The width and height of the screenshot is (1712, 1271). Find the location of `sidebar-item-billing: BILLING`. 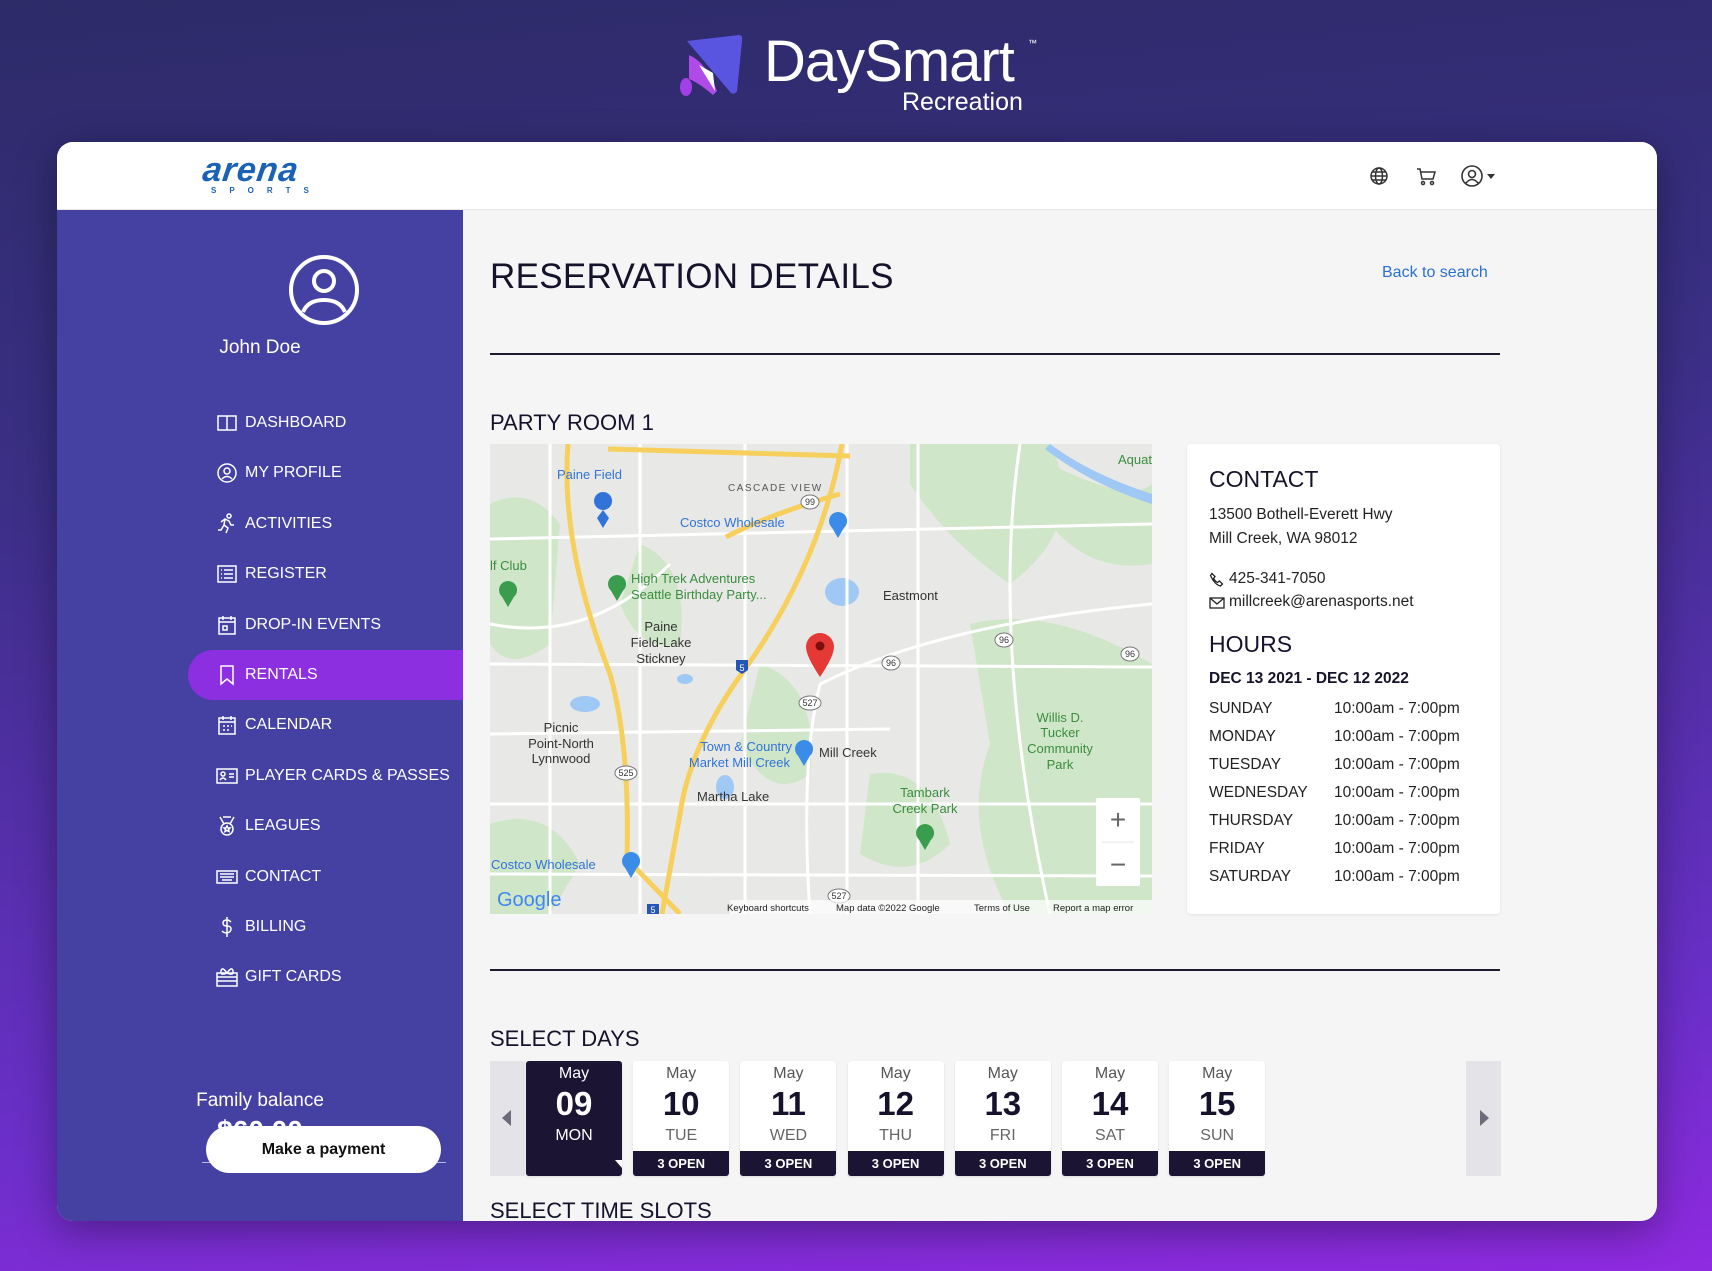

sidebar-item-billing: BILLING is located at coordinates (325, 927).